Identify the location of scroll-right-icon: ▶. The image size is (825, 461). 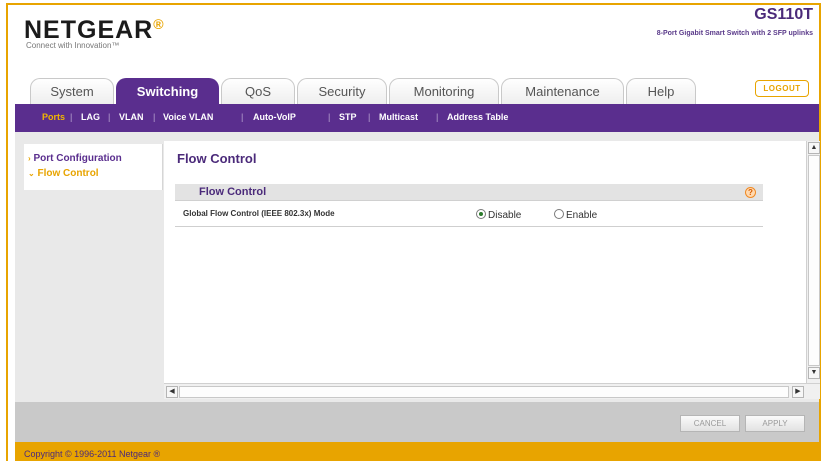
(798, 392).